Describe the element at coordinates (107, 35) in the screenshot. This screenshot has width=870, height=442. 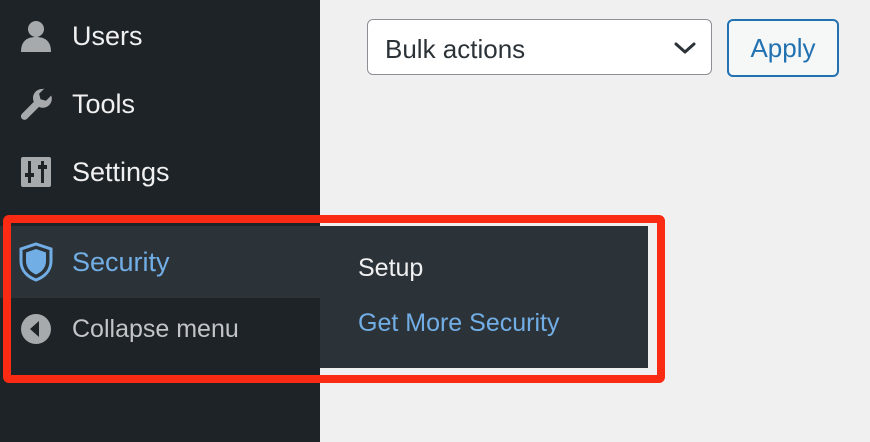
I see `sidebar-item-label: Users` at that location.